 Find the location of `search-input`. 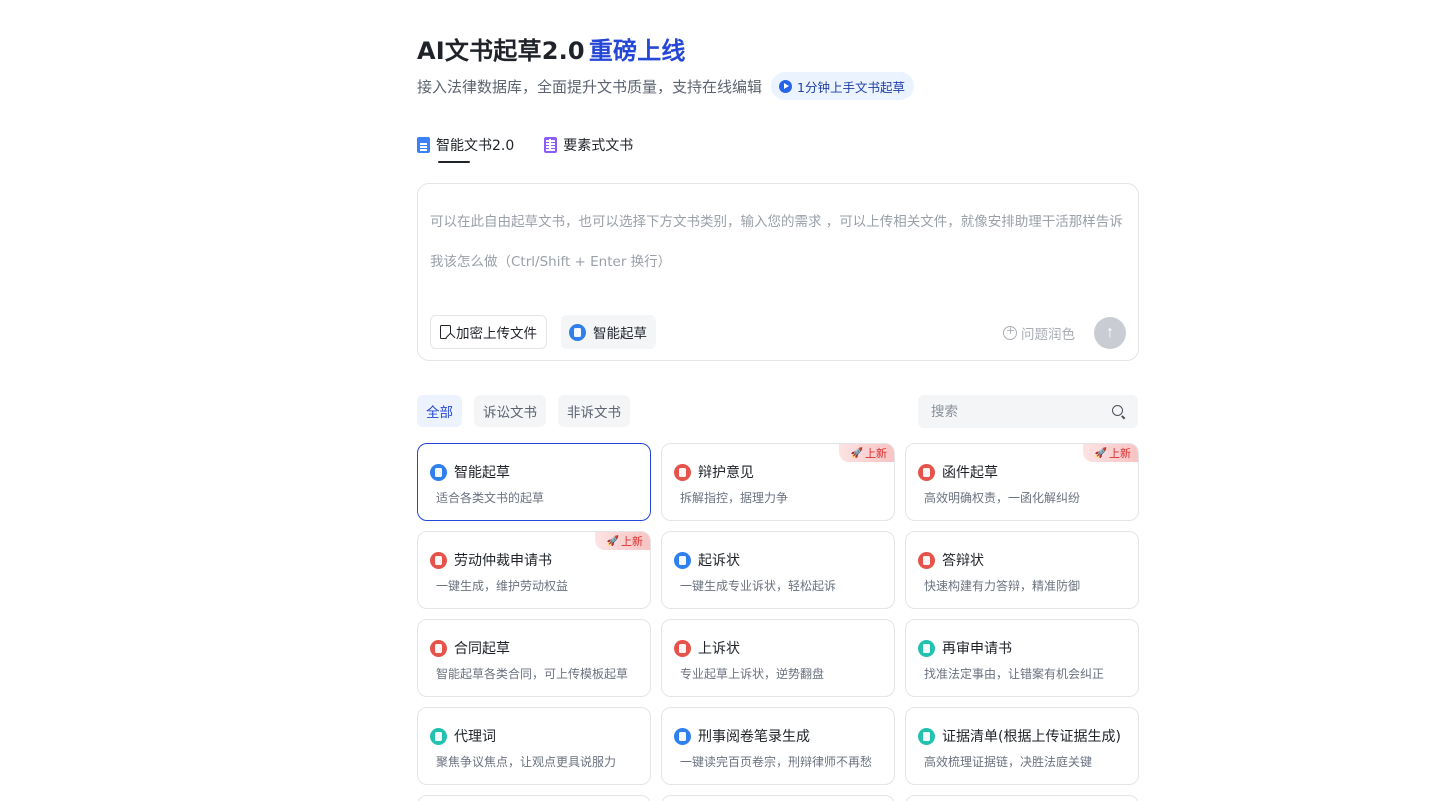

search-input is located at coordinates (1016, 411).